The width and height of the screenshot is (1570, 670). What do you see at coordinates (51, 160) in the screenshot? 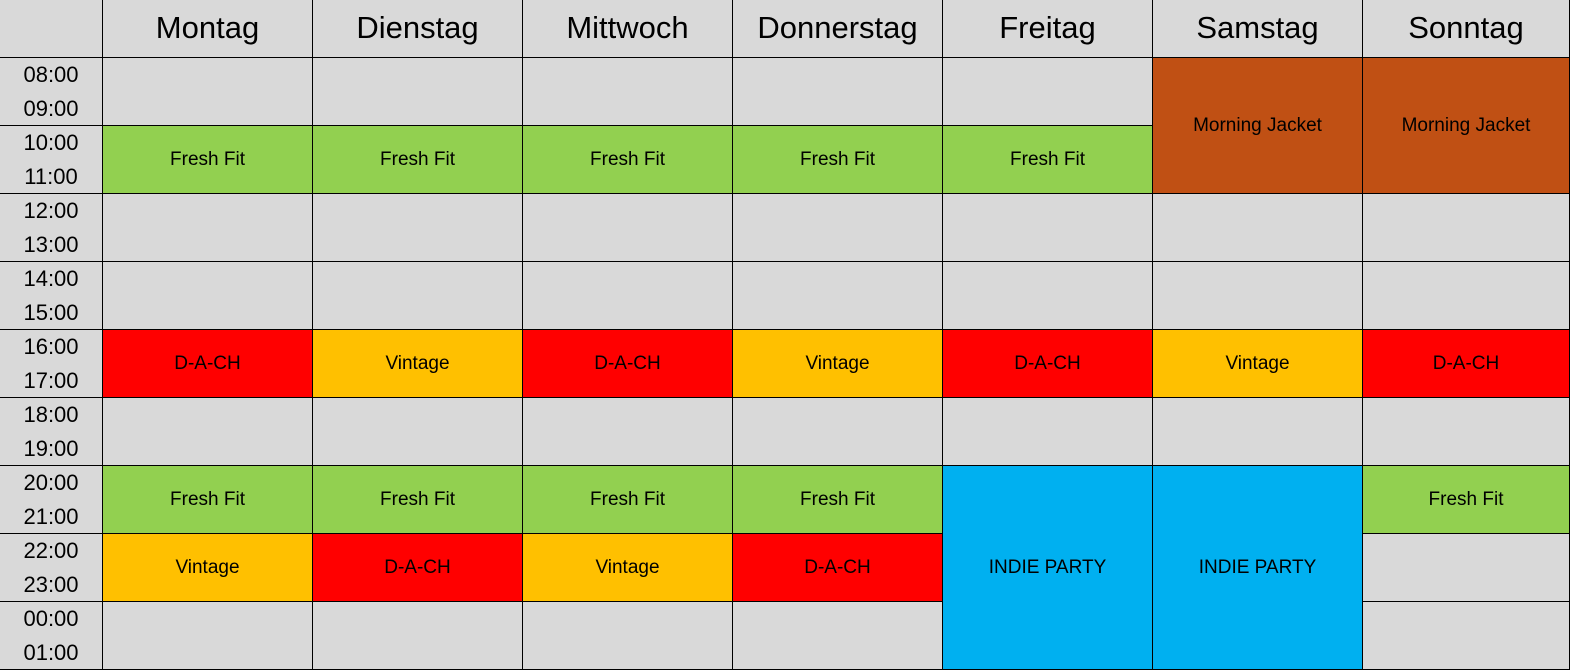
I see `time-label-block: 10:00 11:00` at bounding box center [51, 160].